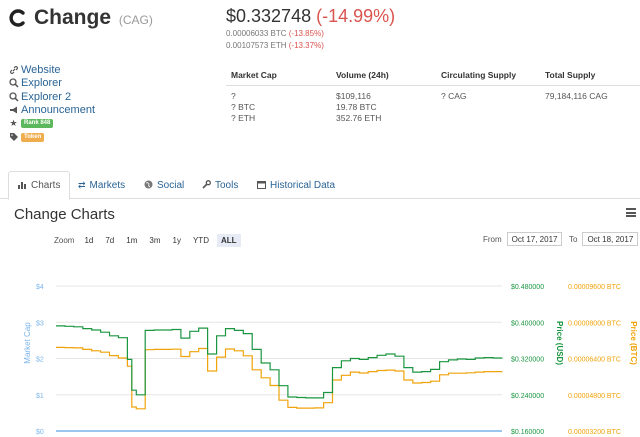 Image resolution: width=640 pixels, height=437 pixels. What do you see at coordinates (256, 33) in the screenshot?
I see `price-btc-value: 0.00006033 BTC` at bounding box center [256, 33].